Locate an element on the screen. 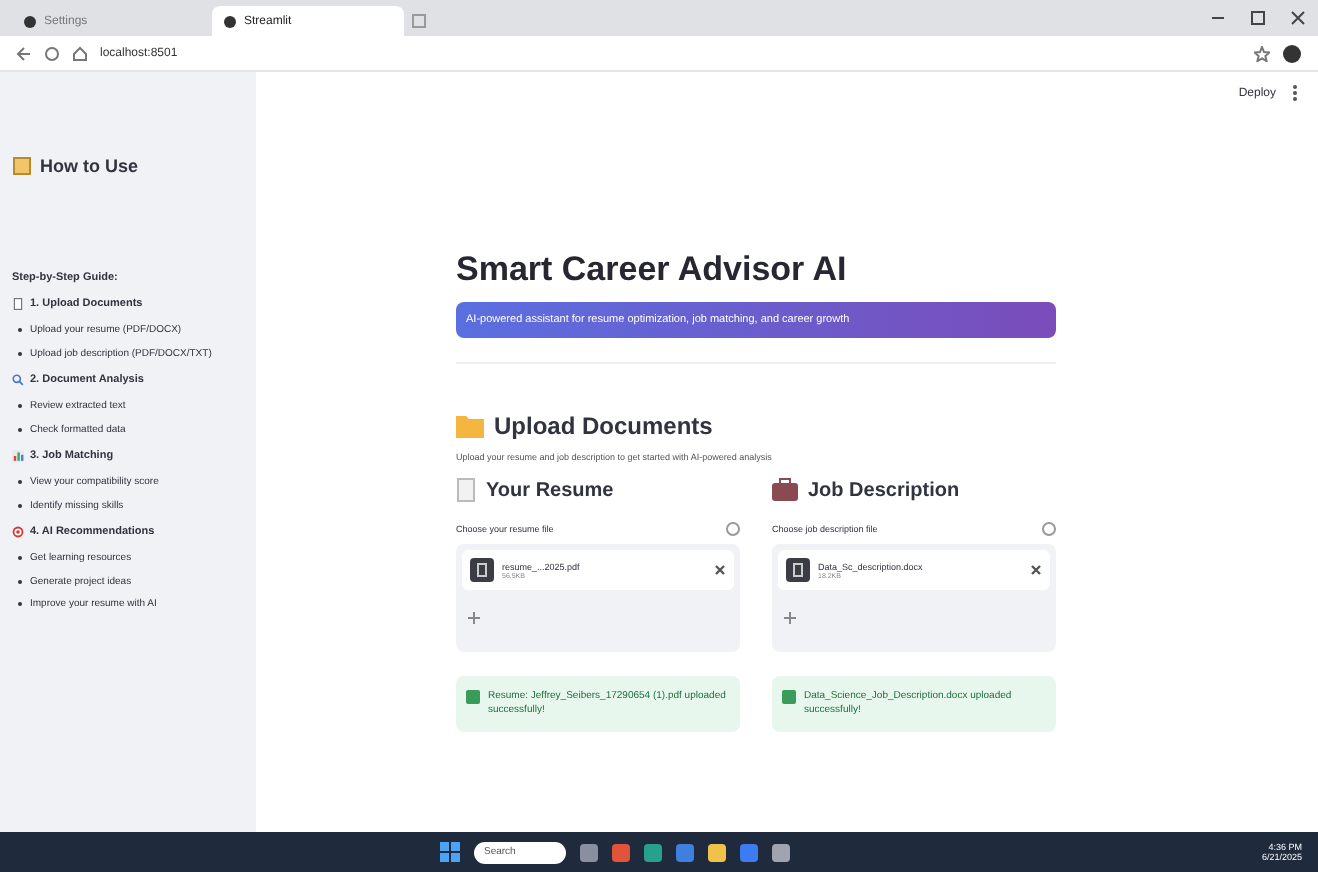 This screenshot has width=1318, height=872. folder-icon is located at coordinates (470, 426).